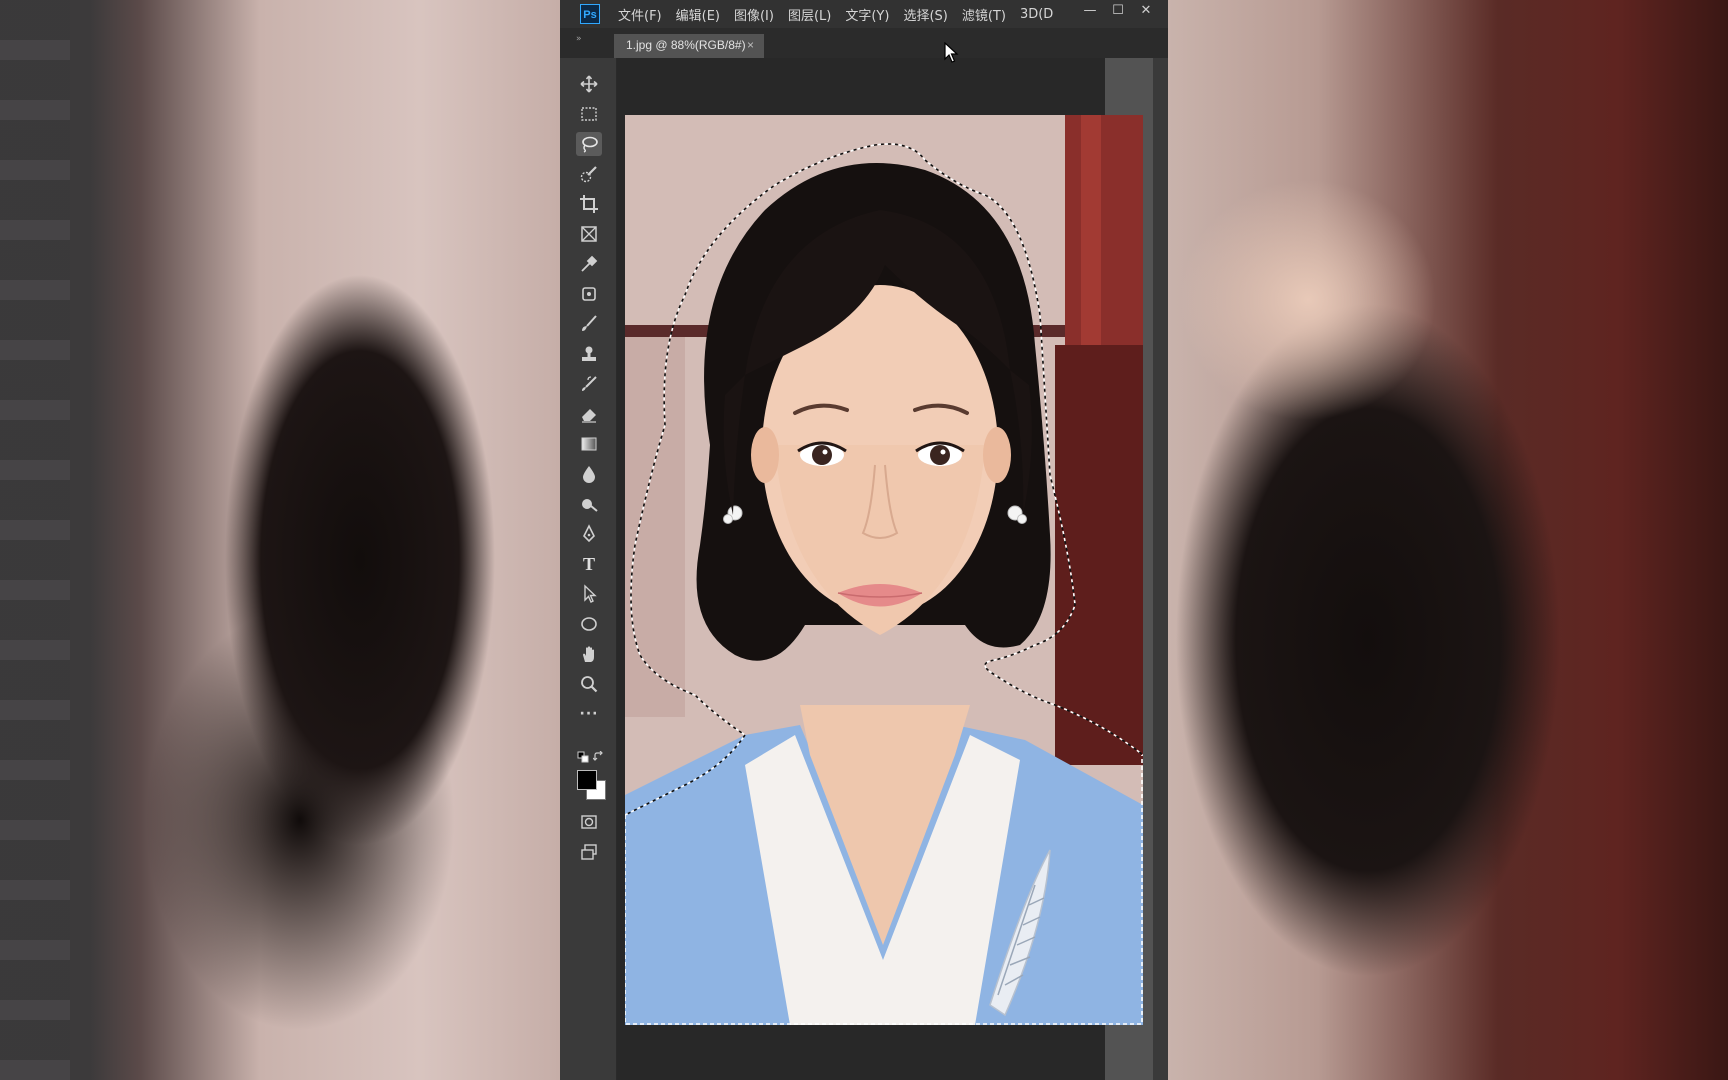  I want to click on zoom-icon, so click(589, 684).